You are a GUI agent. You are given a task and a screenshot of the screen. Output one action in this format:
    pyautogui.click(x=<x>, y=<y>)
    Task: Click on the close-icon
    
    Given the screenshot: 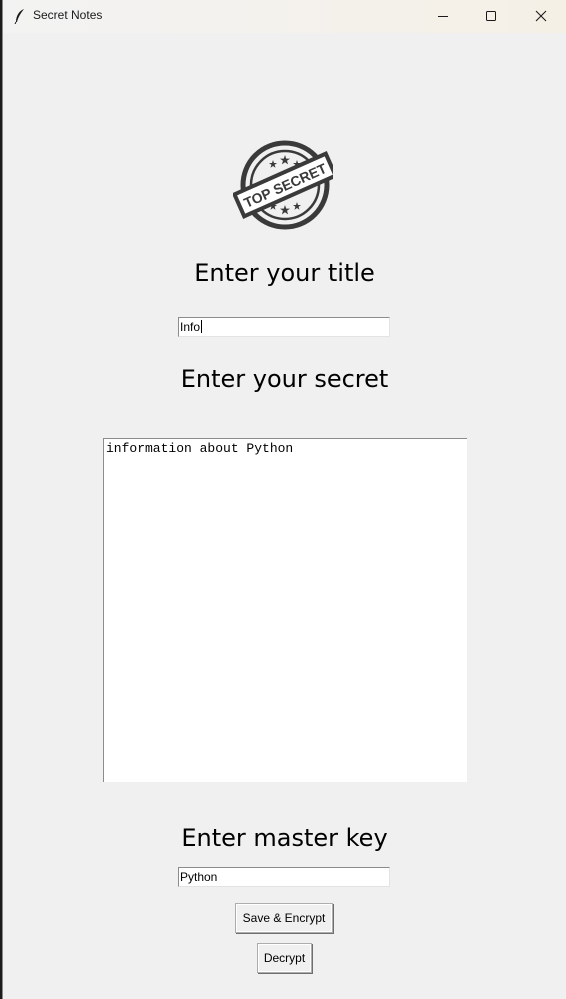 What is the action you would take?
    pyautogui.click(x=541, y=16)
    